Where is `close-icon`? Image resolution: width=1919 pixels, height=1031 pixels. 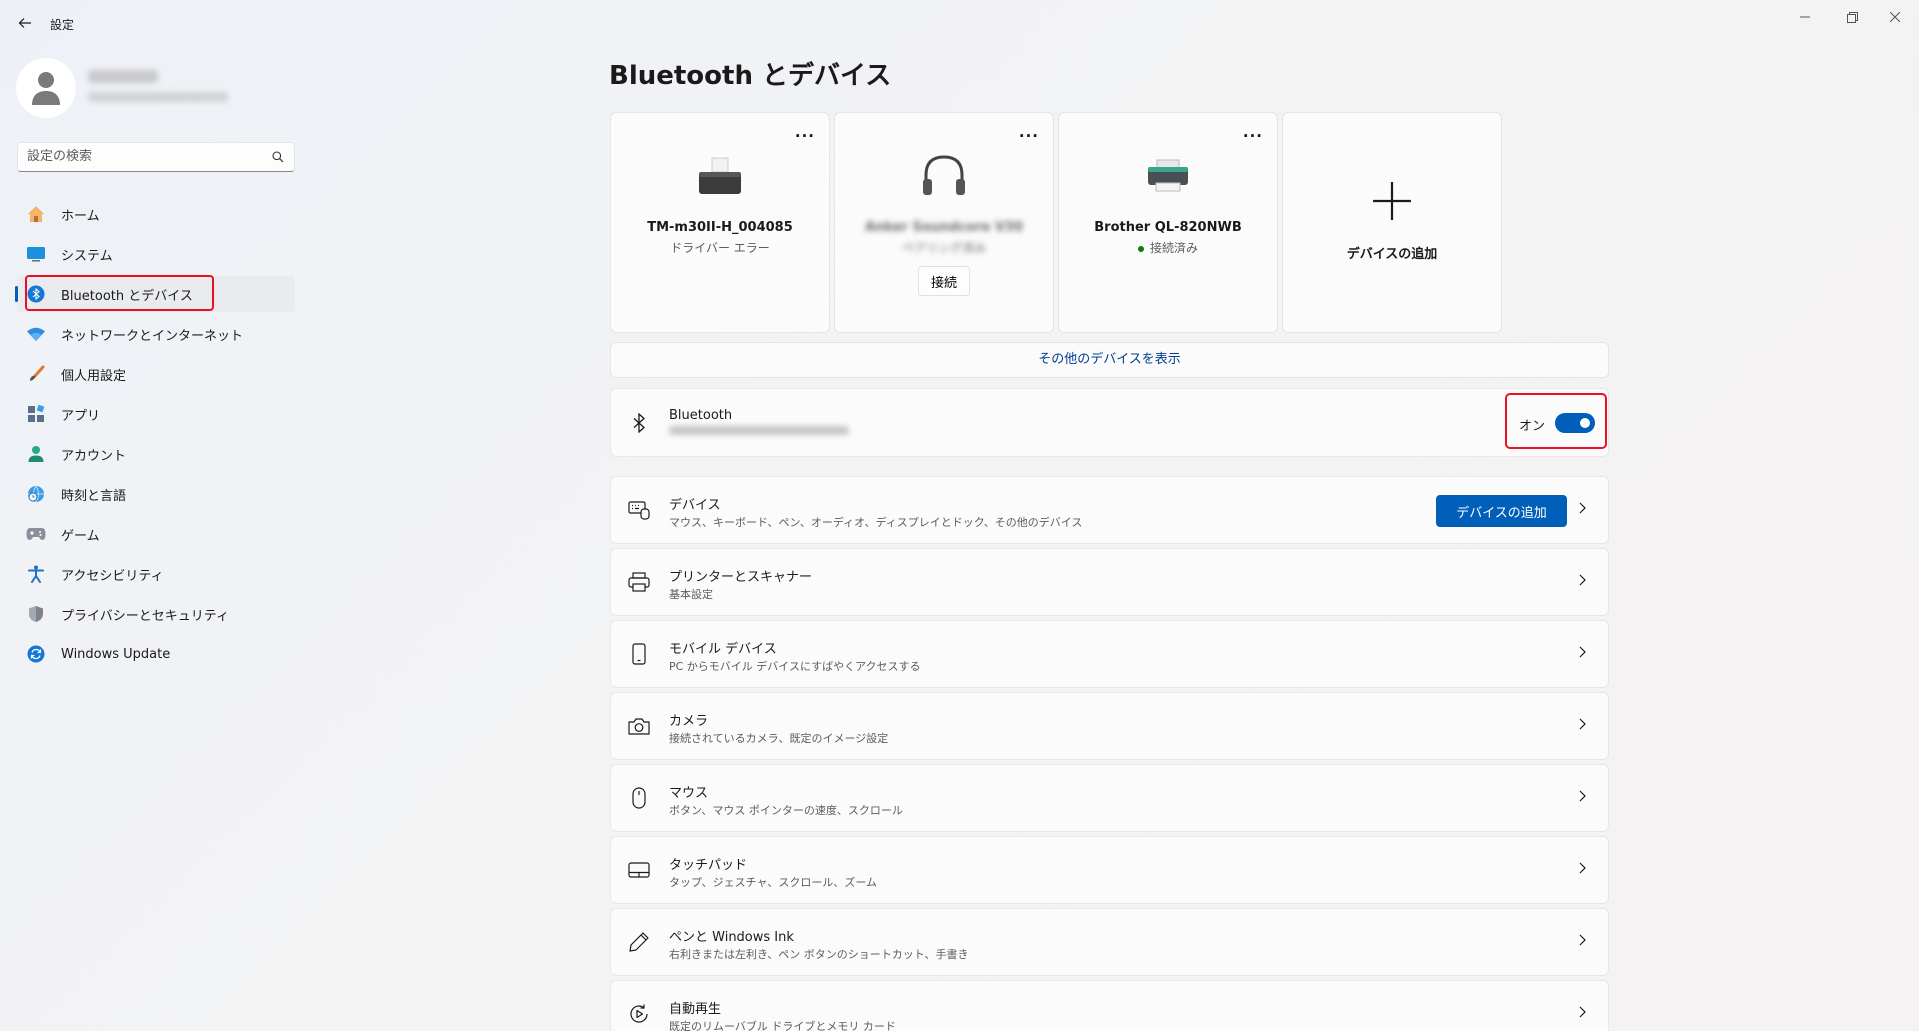
close-icon is located at coordinates (1895, 17).